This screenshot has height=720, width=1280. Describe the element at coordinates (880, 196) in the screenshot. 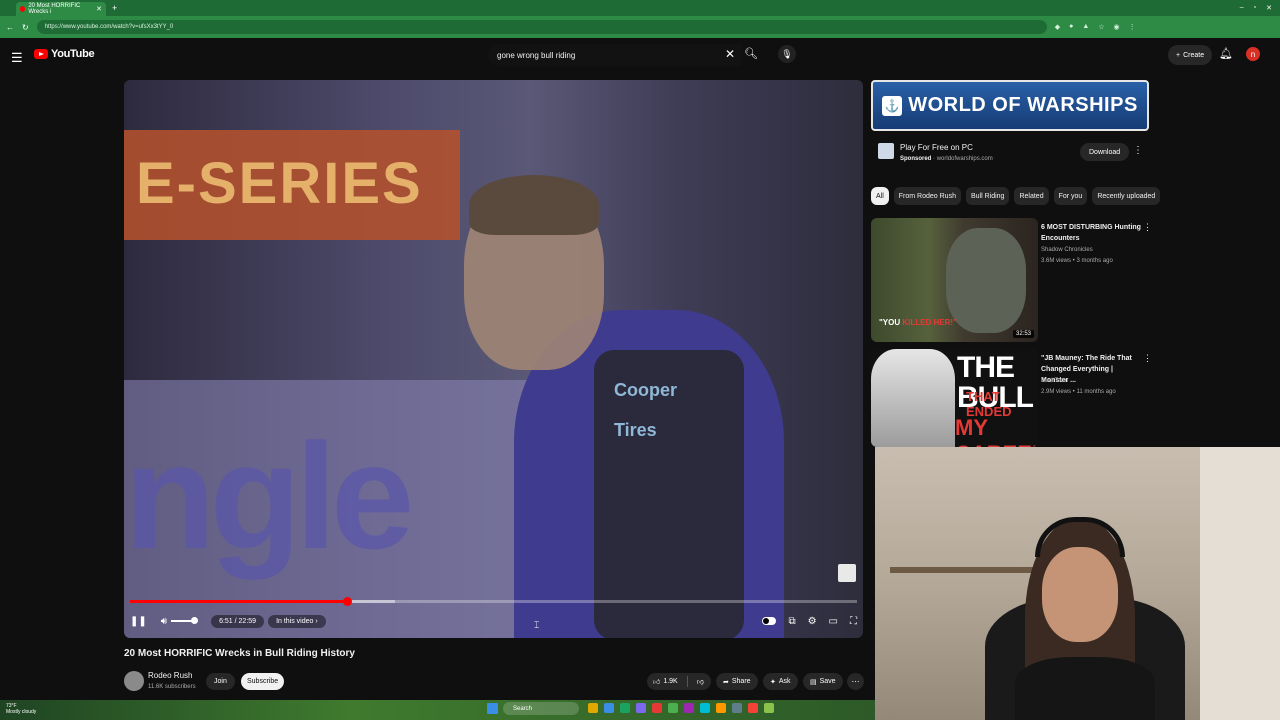

I see `chip-all: All` at that location.